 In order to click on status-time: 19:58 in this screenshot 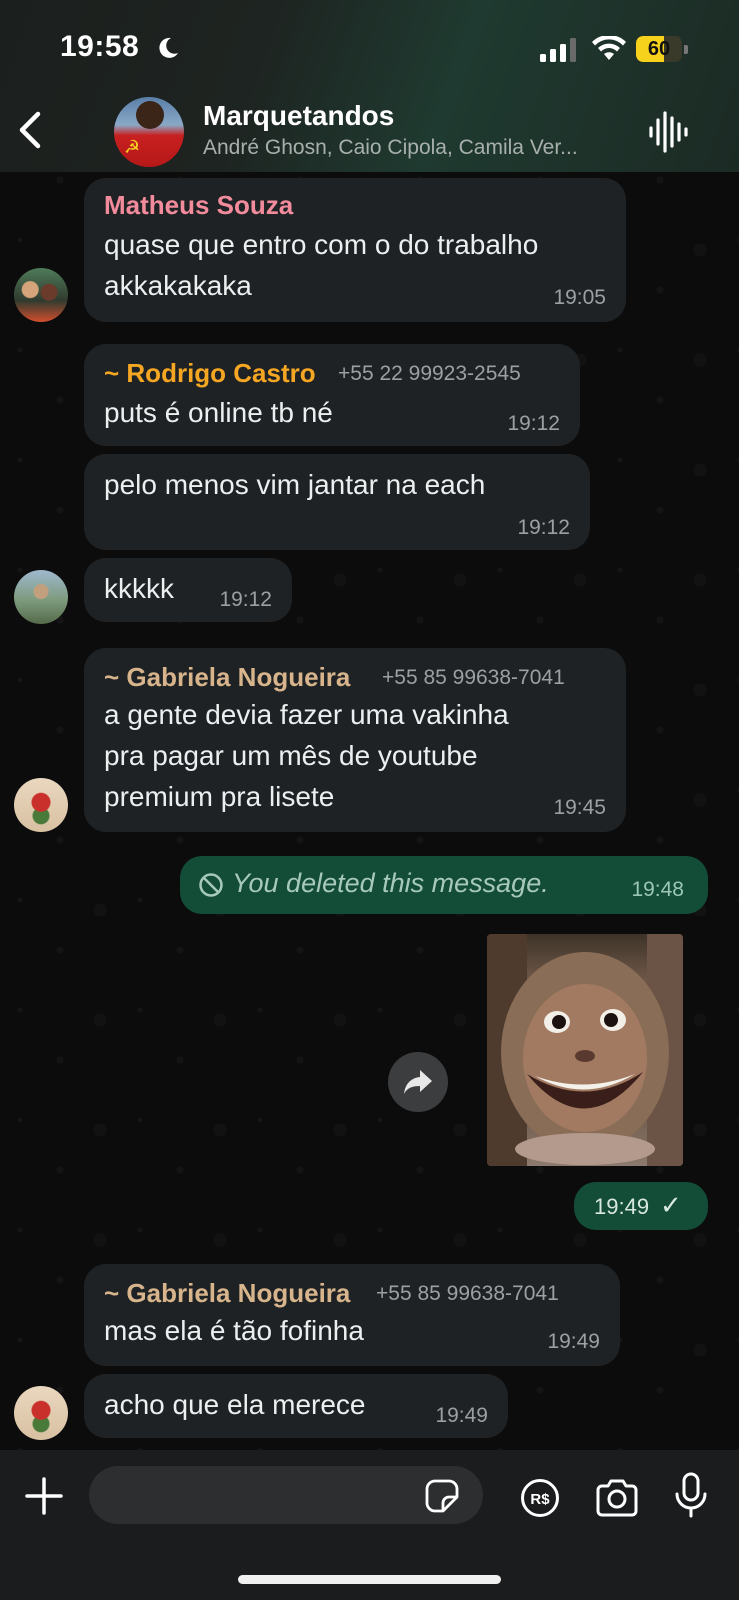, I will do `click(100, 46)`.